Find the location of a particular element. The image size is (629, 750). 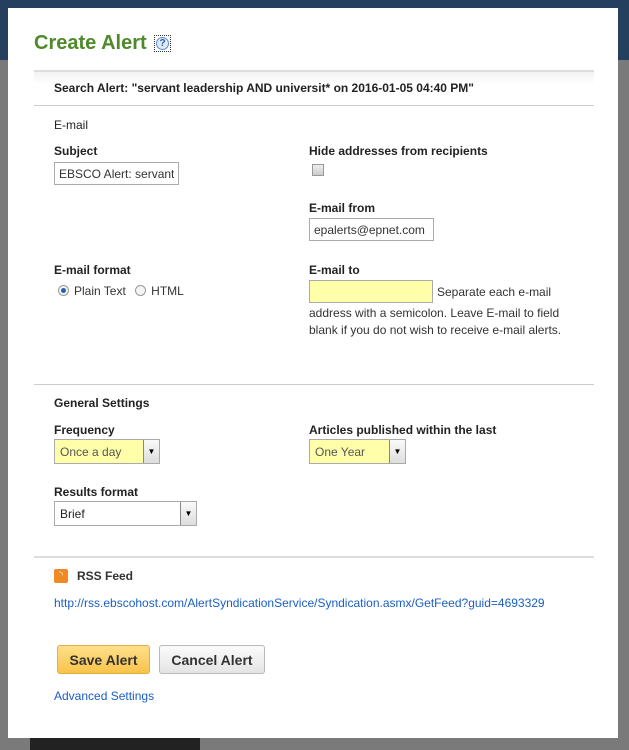

background-image is located at coordinates (115, 744).